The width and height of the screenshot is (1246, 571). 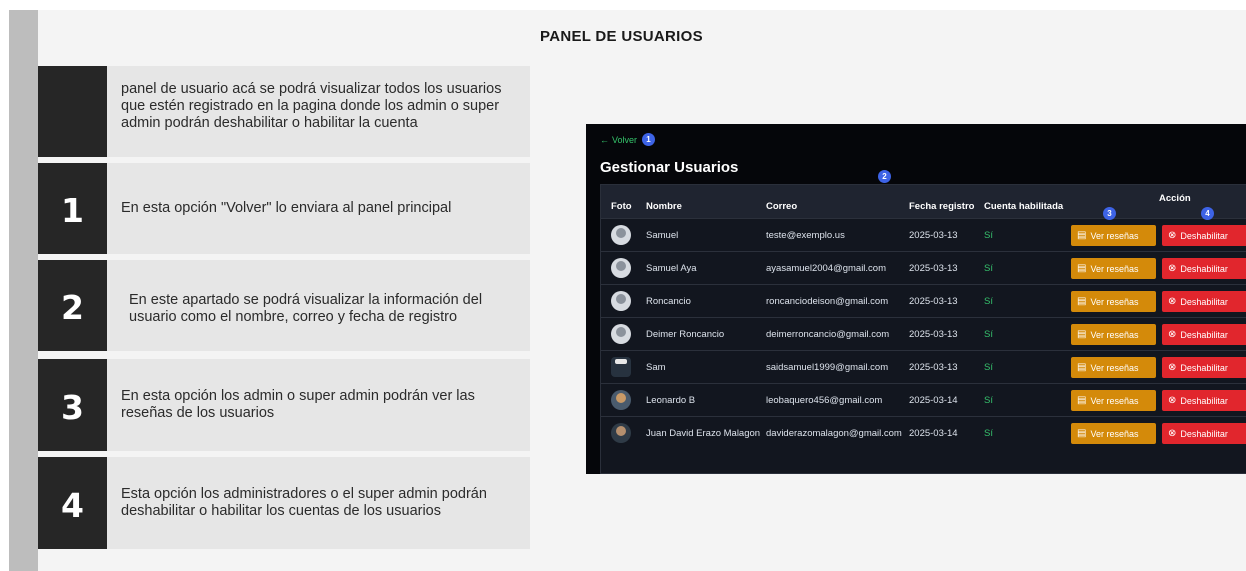 I want to click on marker-1: 1, so click(x=649, y=139).